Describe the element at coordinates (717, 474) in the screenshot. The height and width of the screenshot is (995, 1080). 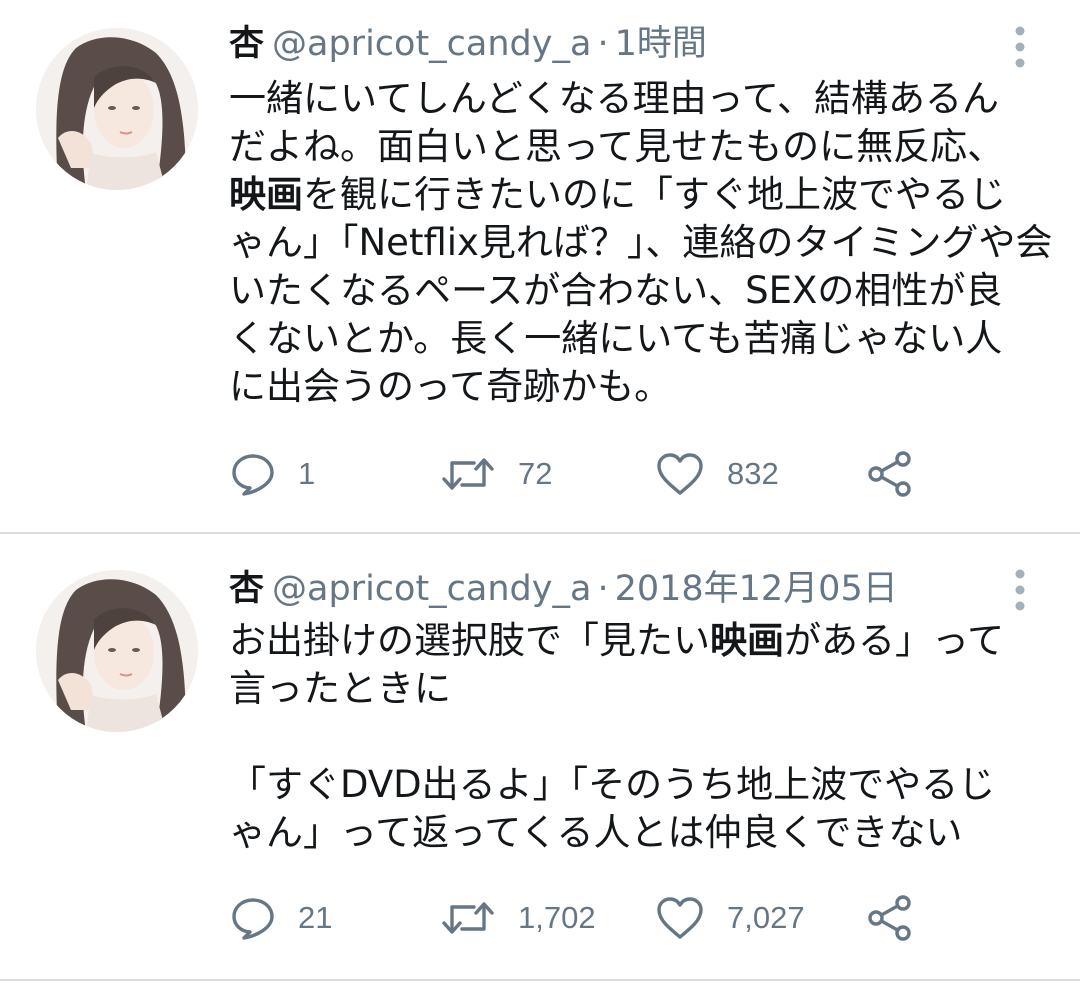
I see `like-button: 832` at that location.